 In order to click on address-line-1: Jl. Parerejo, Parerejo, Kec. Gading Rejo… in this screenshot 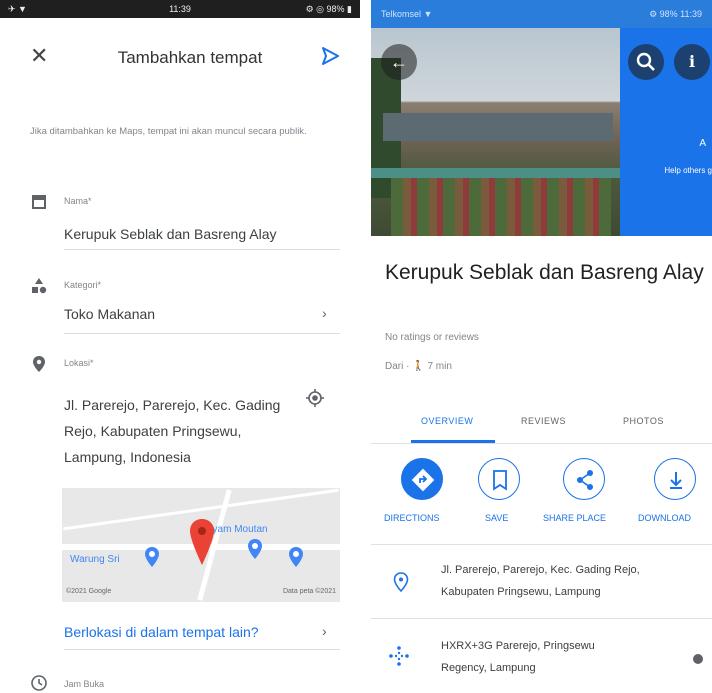, I will do `click(540, 570)`.